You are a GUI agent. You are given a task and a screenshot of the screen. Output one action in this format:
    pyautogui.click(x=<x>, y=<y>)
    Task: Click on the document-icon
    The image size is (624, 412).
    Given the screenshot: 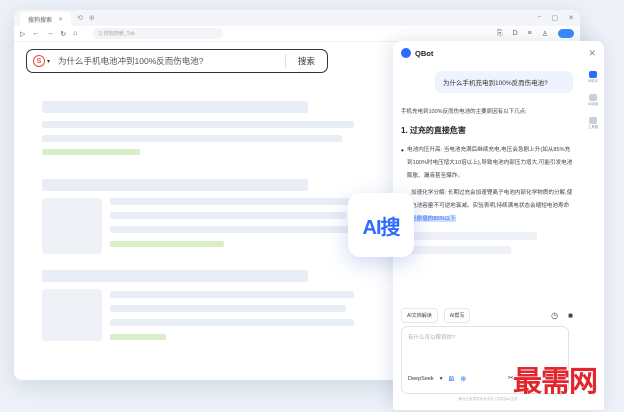 What is the action you would take?
    pyautogui.click(x=593, y=97)
    